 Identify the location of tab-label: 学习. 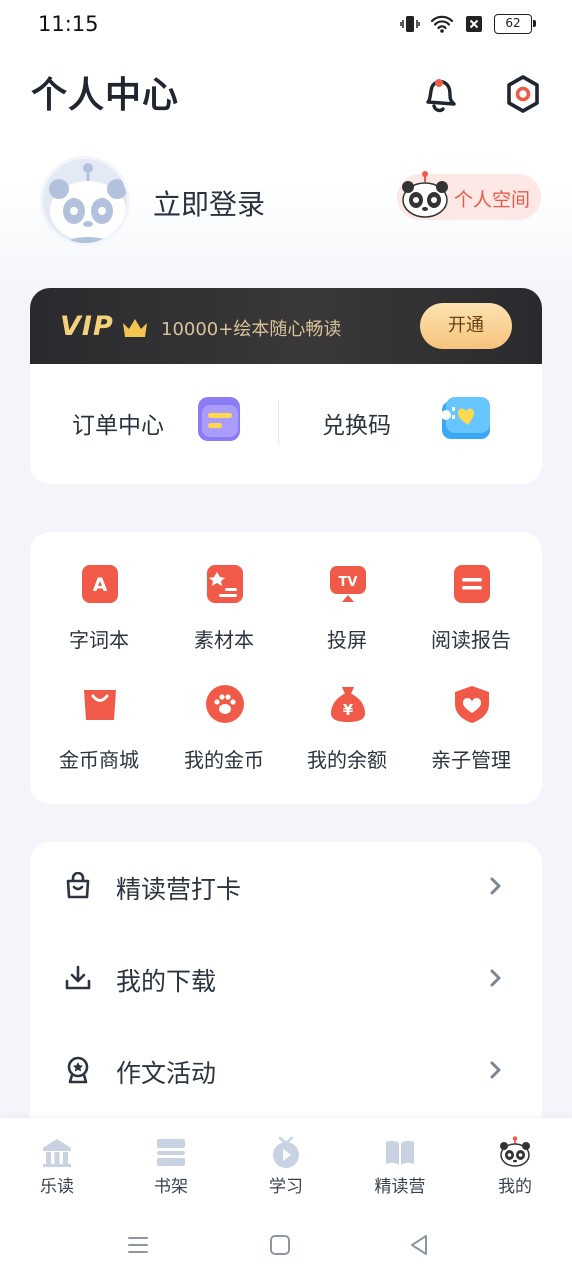
(286, 1187).